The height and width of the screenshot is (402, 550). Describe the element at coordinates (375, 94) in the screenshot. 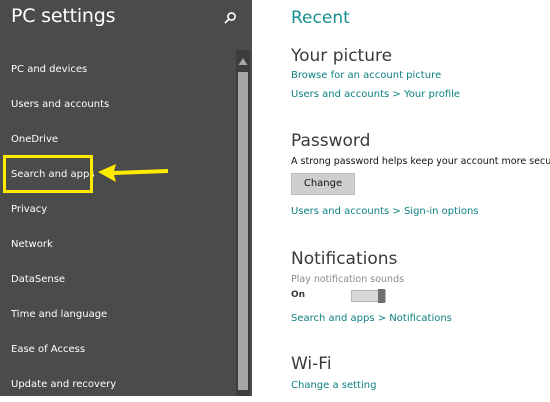

I see `your-profile-link: Users and accounts > Your profile` at that location.